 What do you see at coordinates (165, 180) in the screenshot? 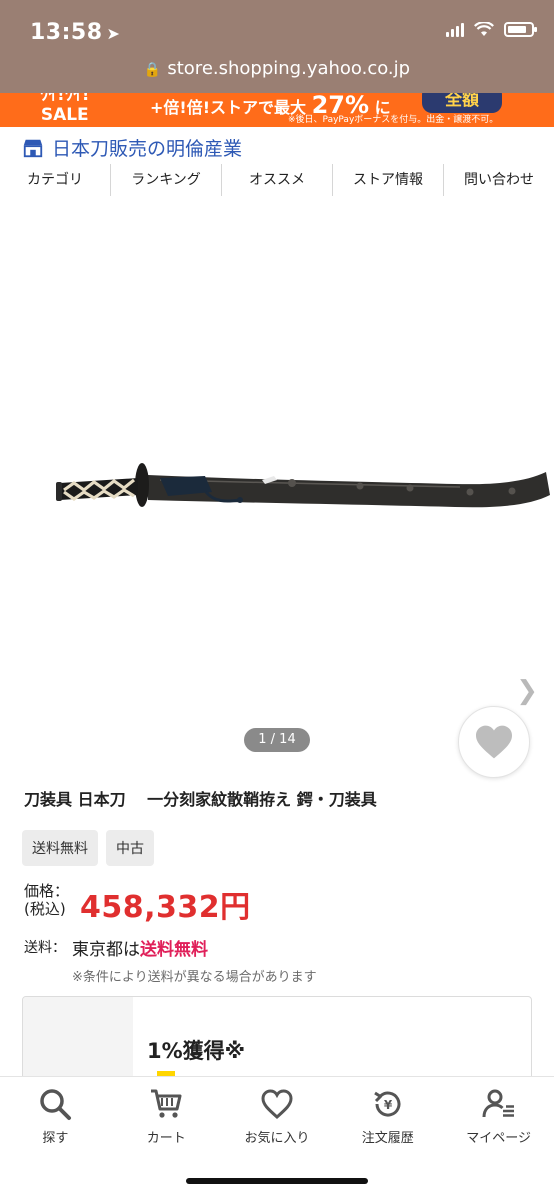
I see `tab-ranking: ランキング` at bounding box center [165, 180].